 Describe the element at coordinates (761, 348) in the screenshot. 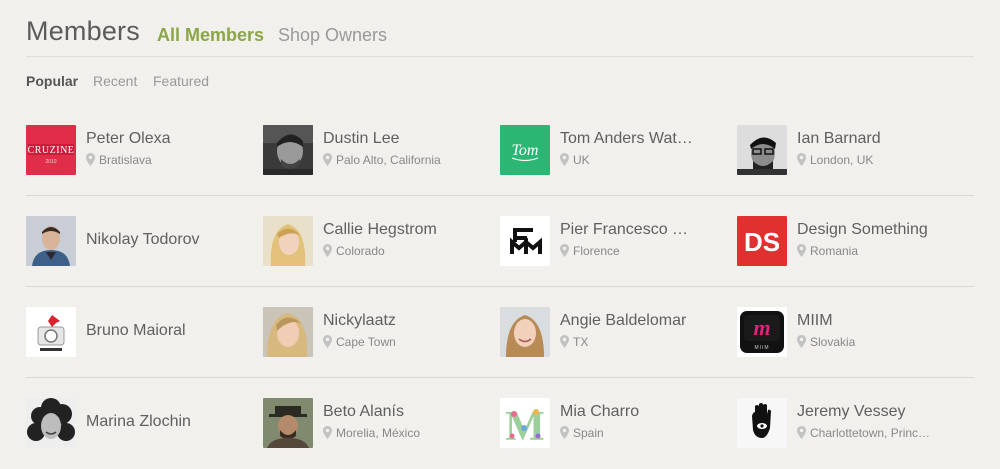

I see `svg-text: MIIM` at that location.